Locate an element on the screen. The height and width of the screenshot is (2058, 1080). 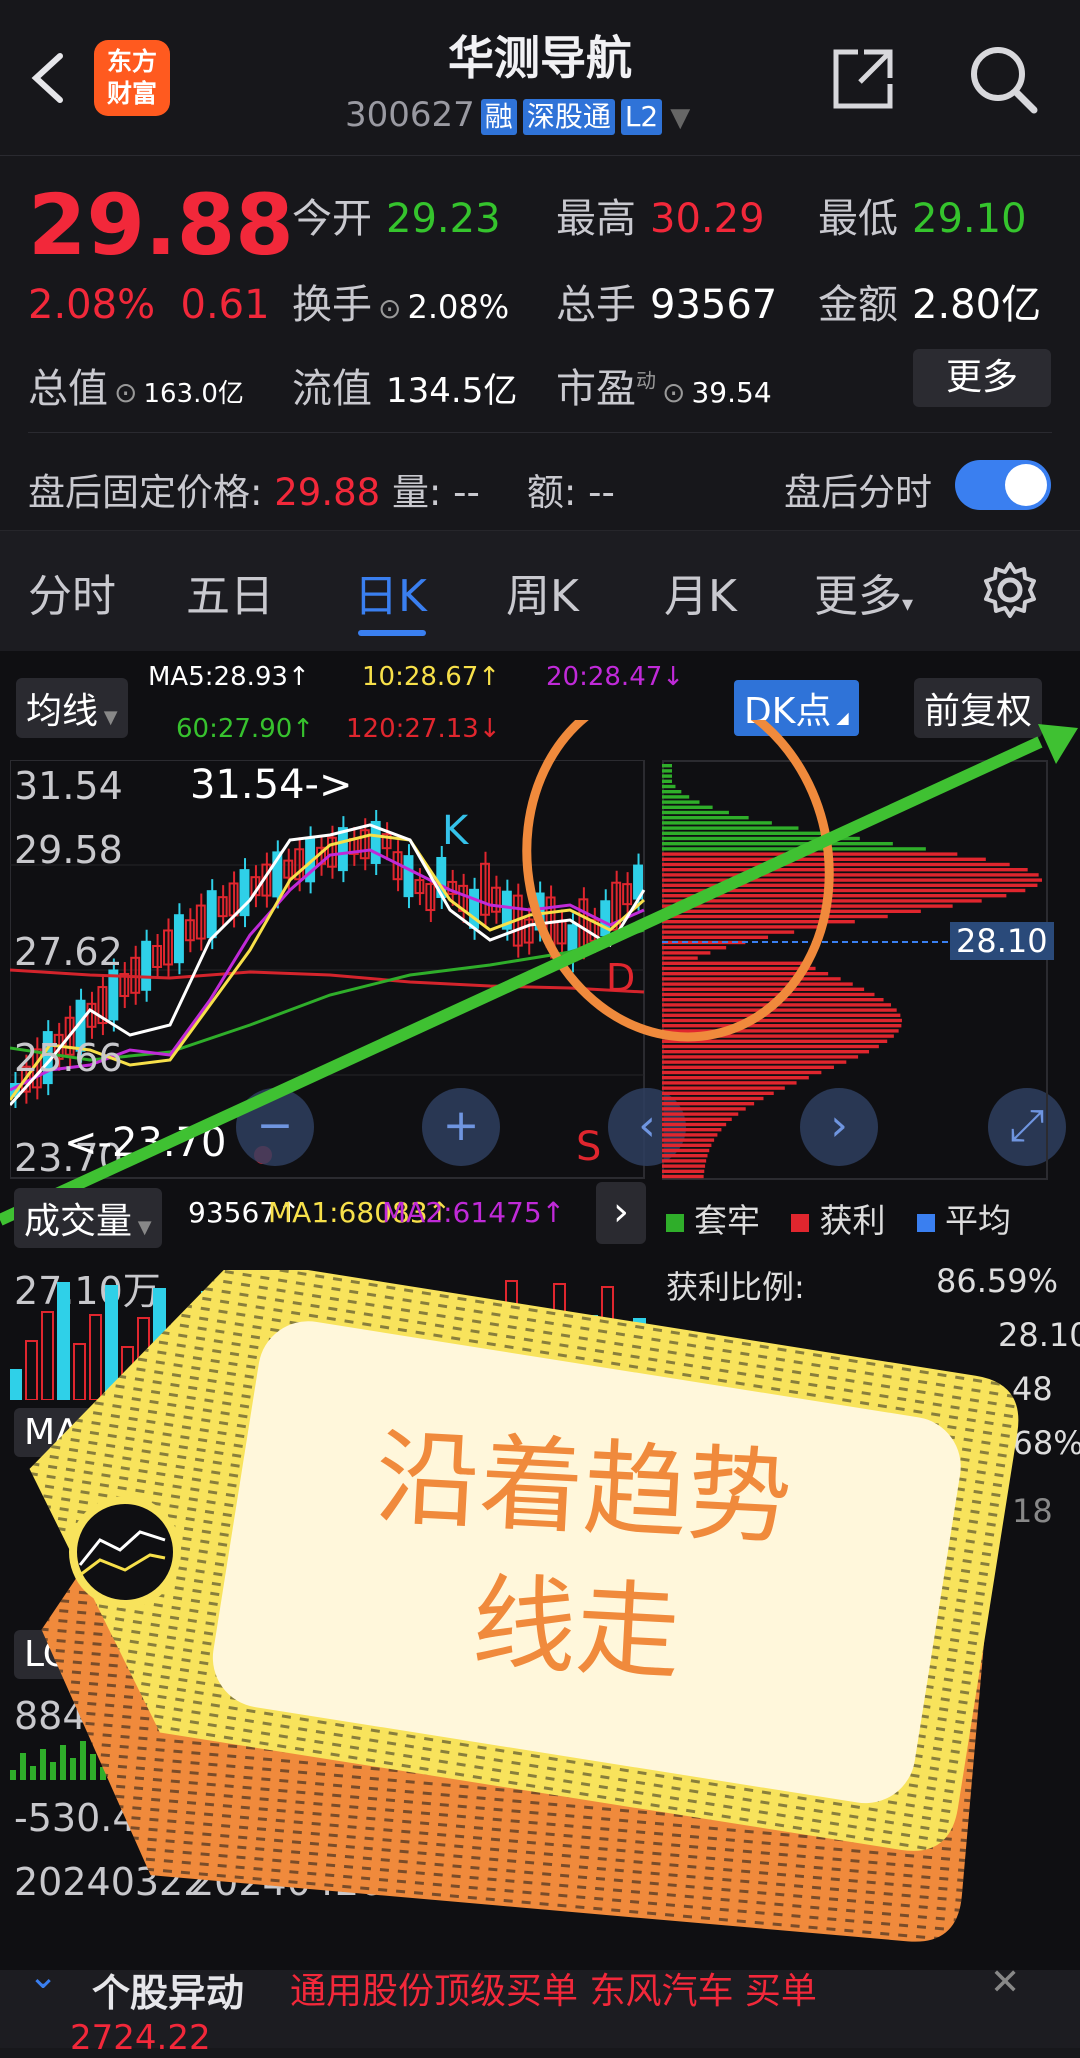
close-icon: ✕ is located at coordinates (1005, 1982).